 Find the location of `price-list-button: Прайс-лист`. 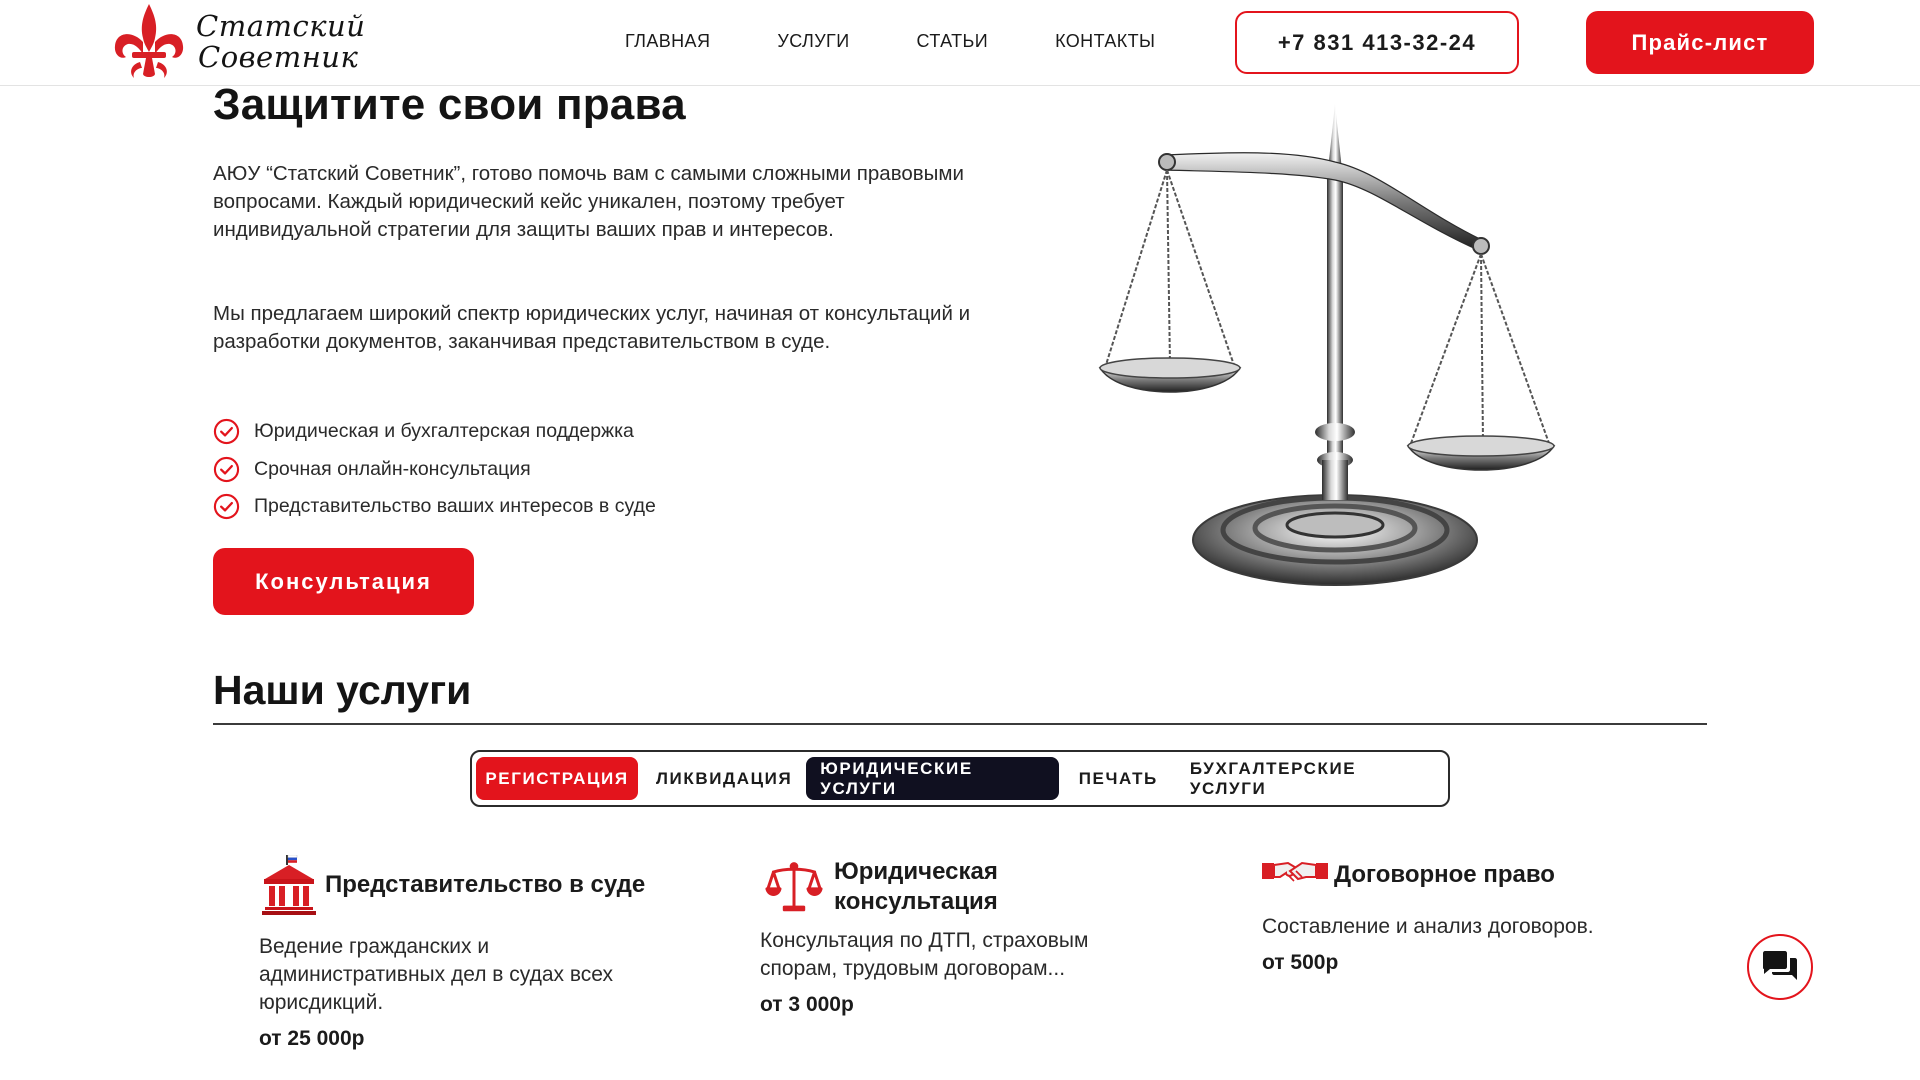

price-list-button: Прайс-лист is located at coordinates (1700, 42).